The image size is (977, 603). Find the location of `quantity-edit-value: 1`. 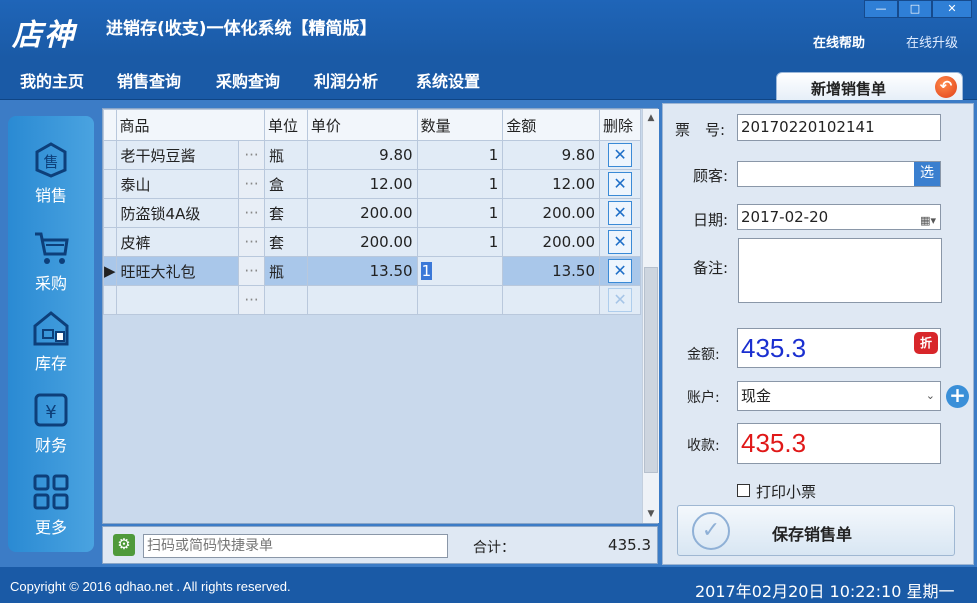

quantity-edit-value: 1 is located at coordinates (426, 271).